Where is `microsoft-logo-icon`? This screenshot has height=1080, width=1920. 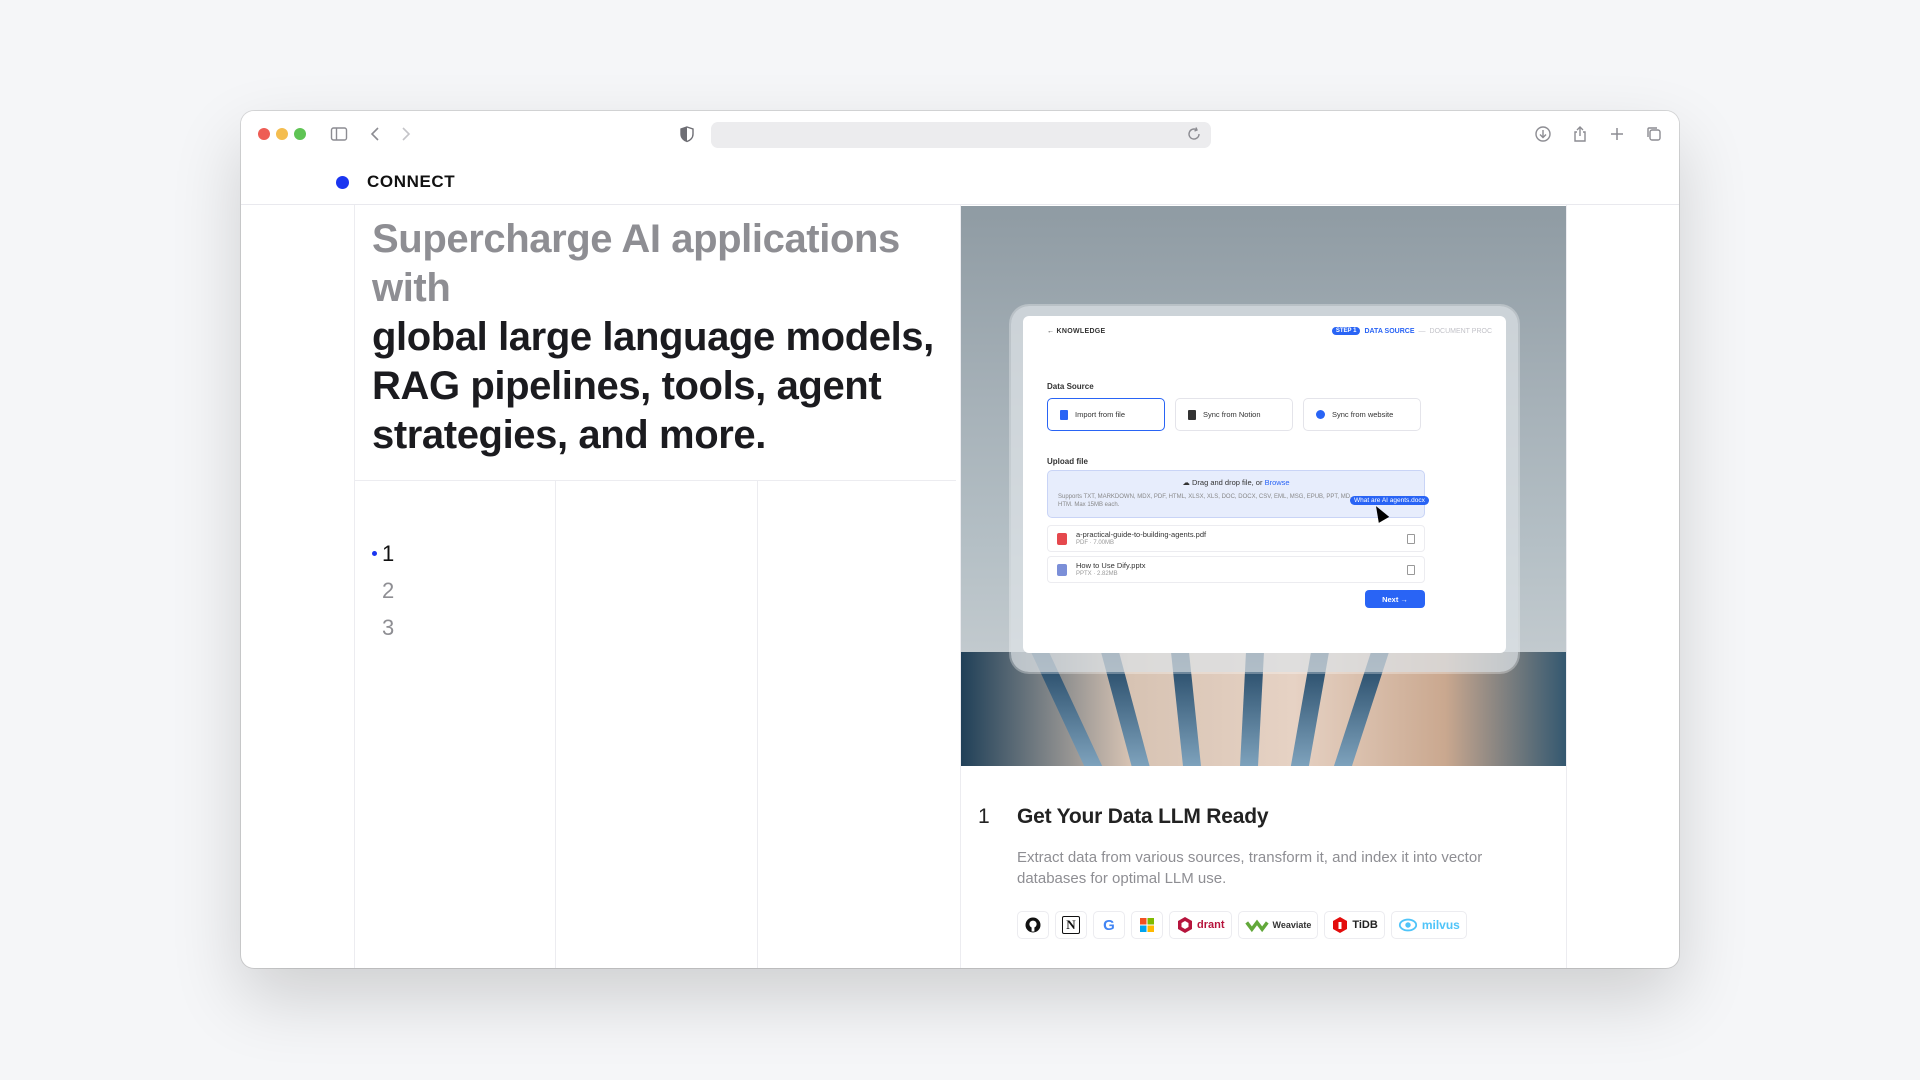
microsoft-logo-icon is located at coordinates (1147, 925).